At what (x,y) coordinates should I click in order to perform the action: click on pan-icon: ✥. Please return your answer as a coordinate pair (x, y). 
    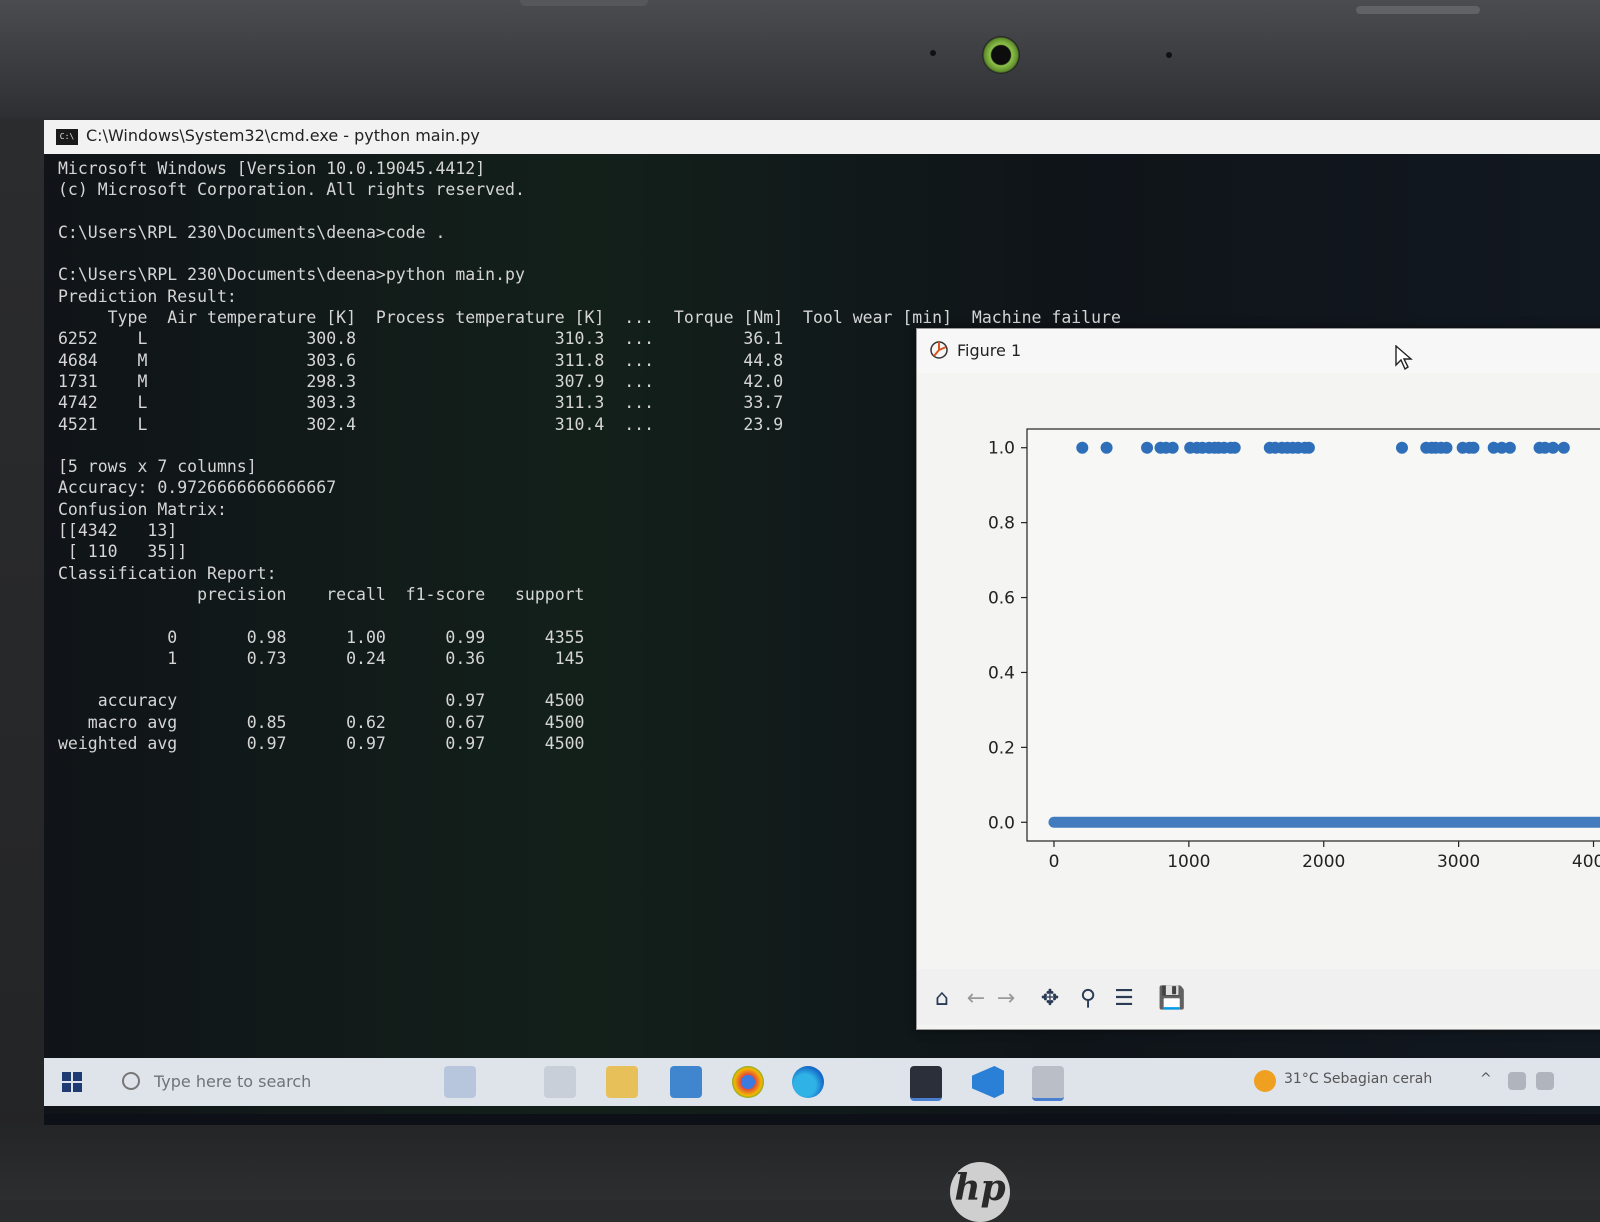
    Looking at the image, I should click on (1050, 998).